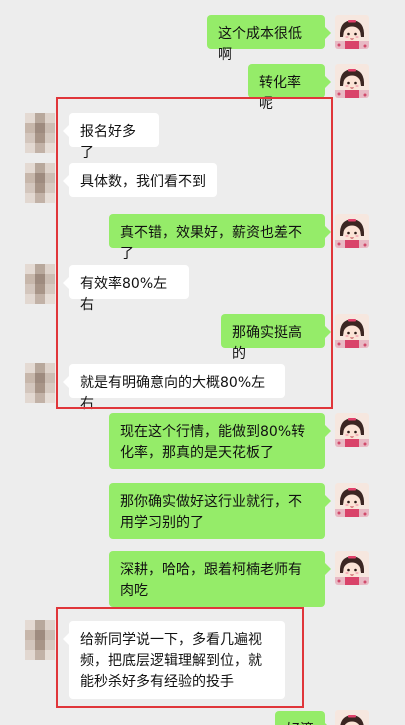  Describe the element at coordinates (303, 718) in the screenshot. I see `message-bubble: 好滴` at that location.